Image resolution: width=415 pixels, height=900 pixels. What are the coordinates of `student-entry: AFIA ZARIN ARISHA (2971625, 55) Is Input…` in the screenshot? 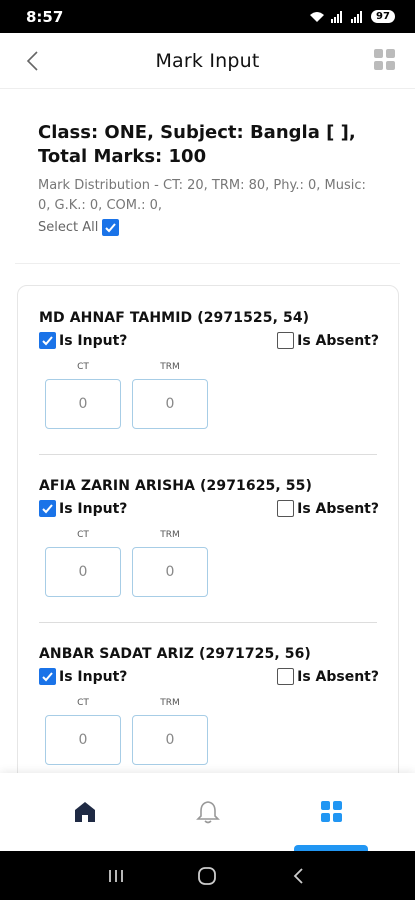 It's located at (209, 537).